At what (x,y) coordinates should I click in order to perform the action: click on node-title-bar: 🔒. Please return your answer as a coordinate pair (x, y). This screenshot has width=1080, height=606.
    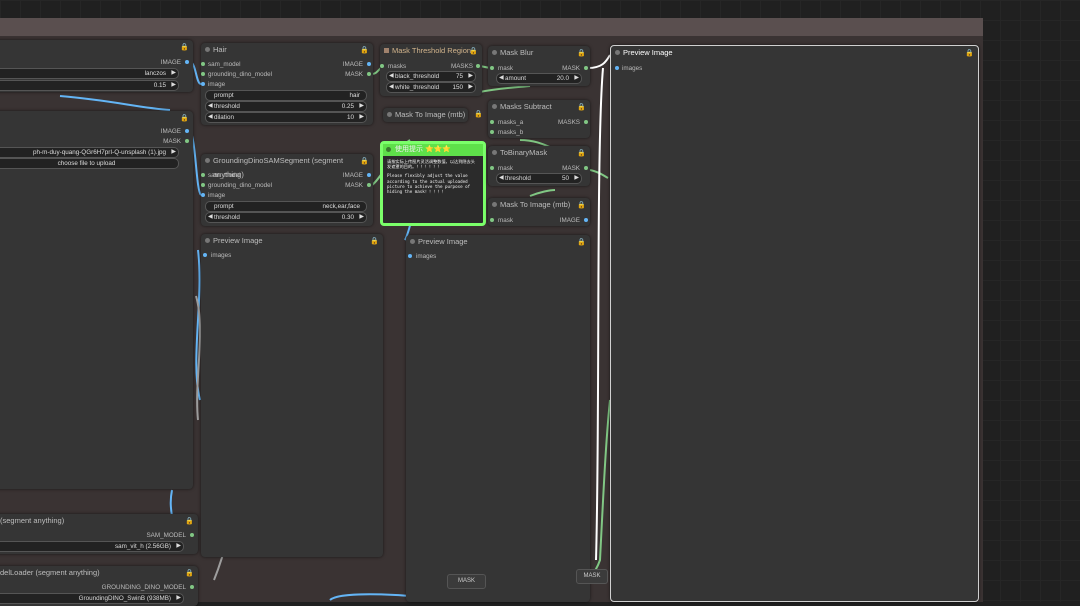
    Looking at the image, I should click on (96, 118).